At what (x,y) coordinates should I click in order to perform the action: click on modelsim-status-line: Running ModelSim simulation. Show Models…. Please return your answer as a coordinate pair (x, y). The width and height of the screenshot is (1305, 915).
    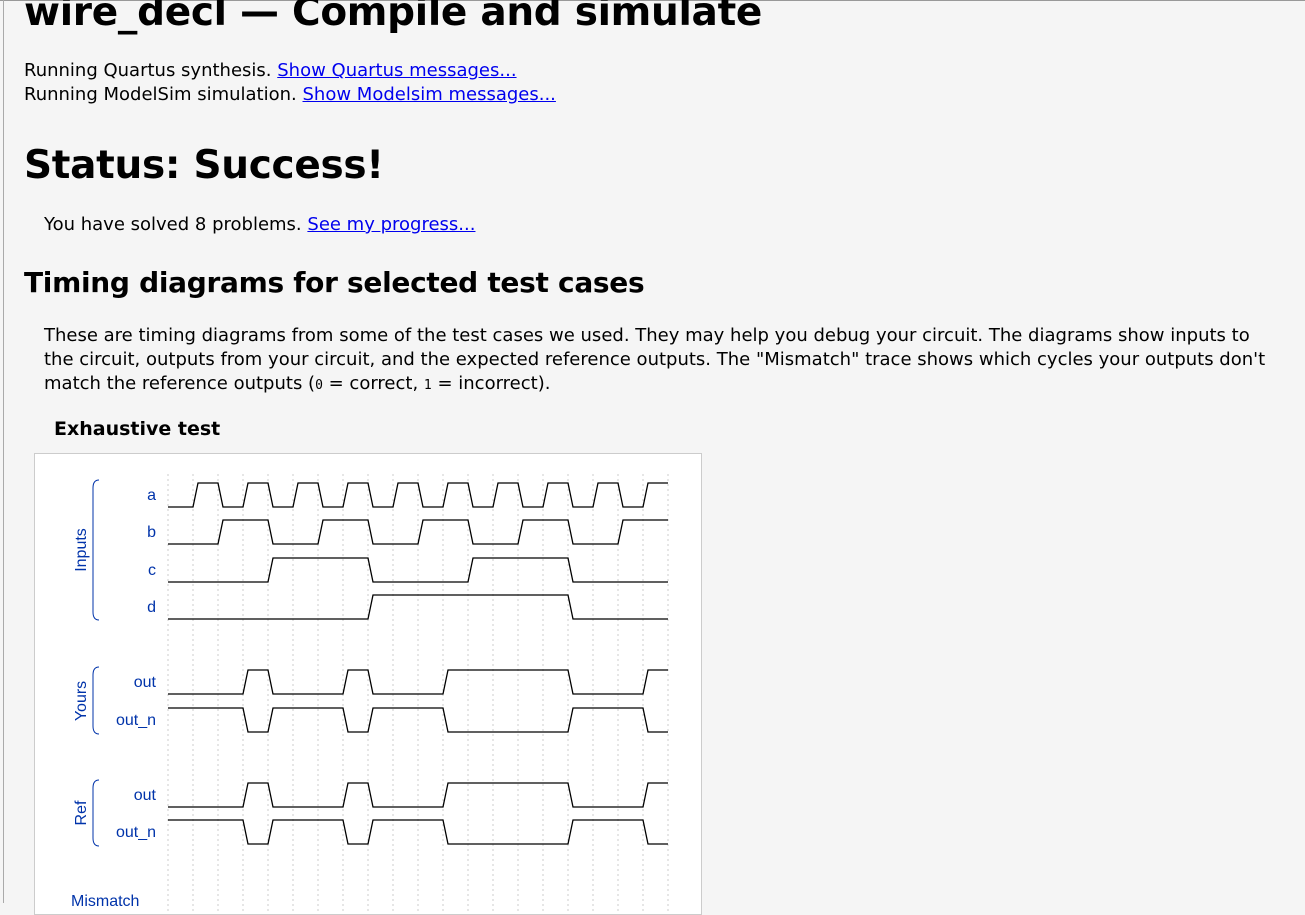
    Looking at the image, I should click on (290, 94).